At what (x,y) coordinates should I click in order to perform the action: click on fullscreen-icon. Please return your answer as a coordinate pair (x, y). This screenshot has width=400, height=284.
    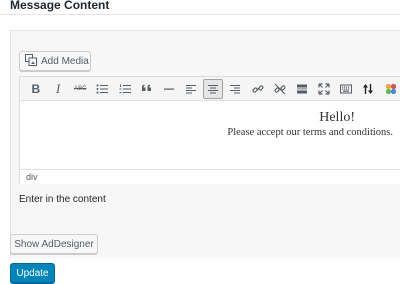
    Looking at the image, I should click on (324, 88).